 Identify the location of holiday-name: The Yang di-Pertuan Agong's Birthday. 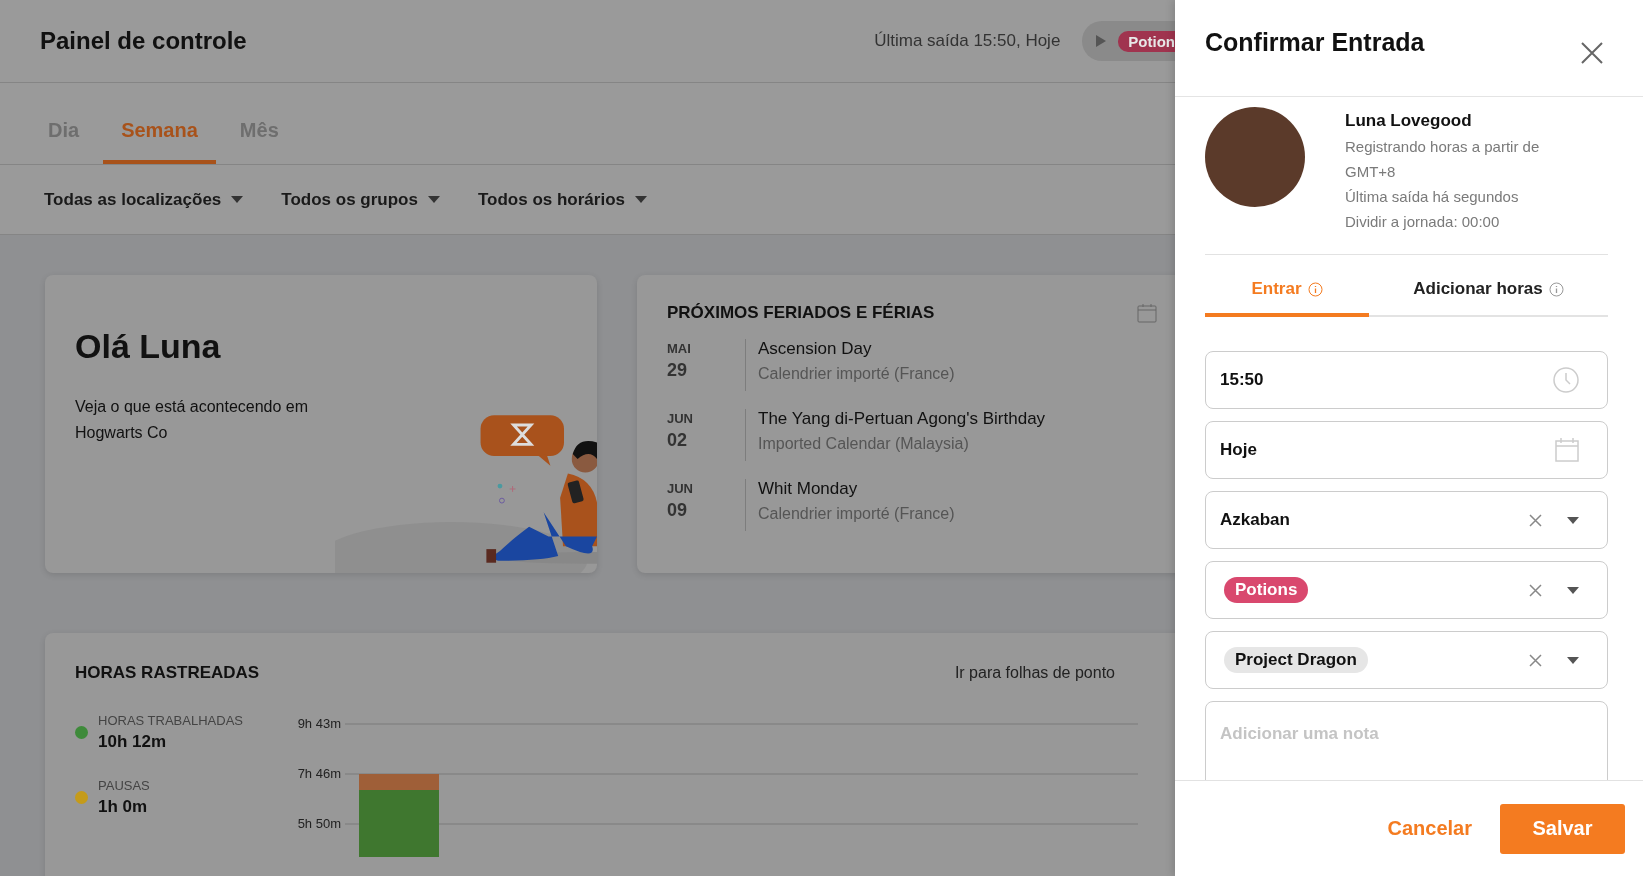
(902, 419).